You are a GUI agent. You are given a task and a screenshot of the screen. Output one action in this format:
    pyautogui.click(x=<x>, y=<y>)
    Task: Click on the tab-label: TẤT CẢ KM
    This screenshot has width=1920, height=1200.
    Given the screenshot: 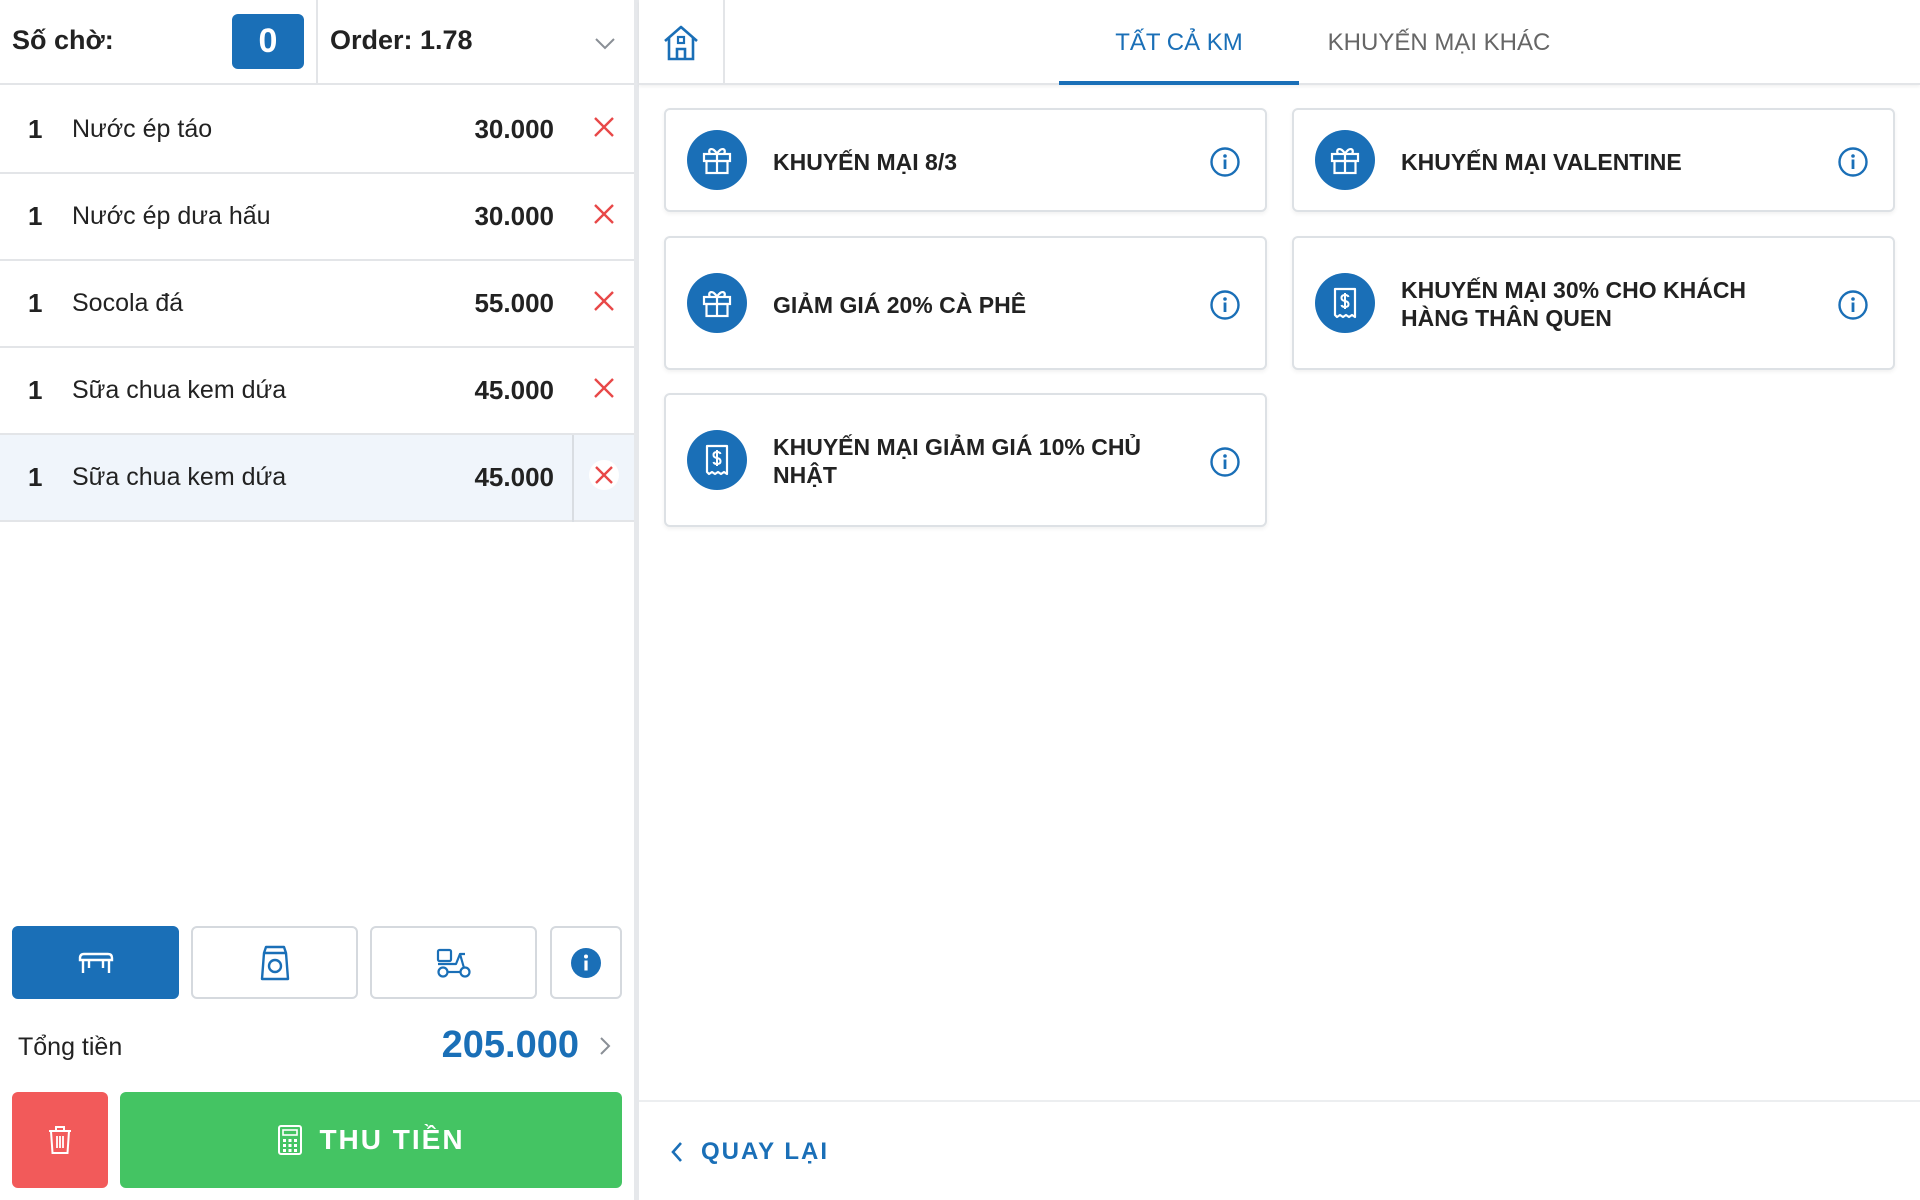 What is the action you would take?
    pyautogui.click(x=1179, y=42)
    